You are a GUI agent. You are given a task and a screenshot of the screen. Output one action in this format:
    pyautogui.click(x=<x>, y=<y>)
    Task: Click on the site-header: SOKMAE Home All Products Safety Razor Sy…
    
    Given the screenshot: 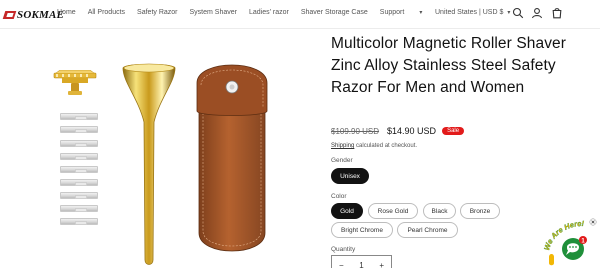 What is the action you would take?
    pyautogui.click(x=300, y=14)
    